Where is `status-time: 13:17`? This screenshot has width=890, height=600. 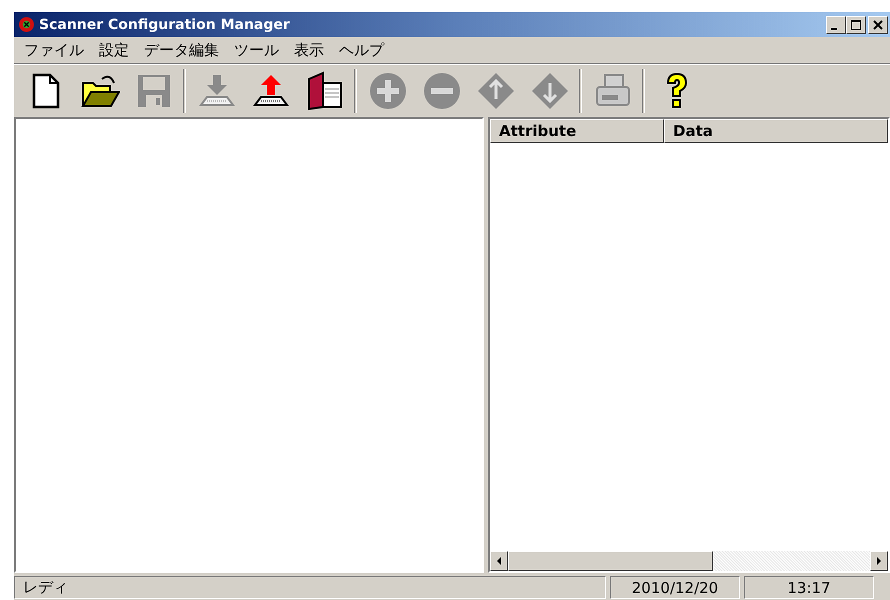 status-time: 13:17 is located at coordinates (809, 587).